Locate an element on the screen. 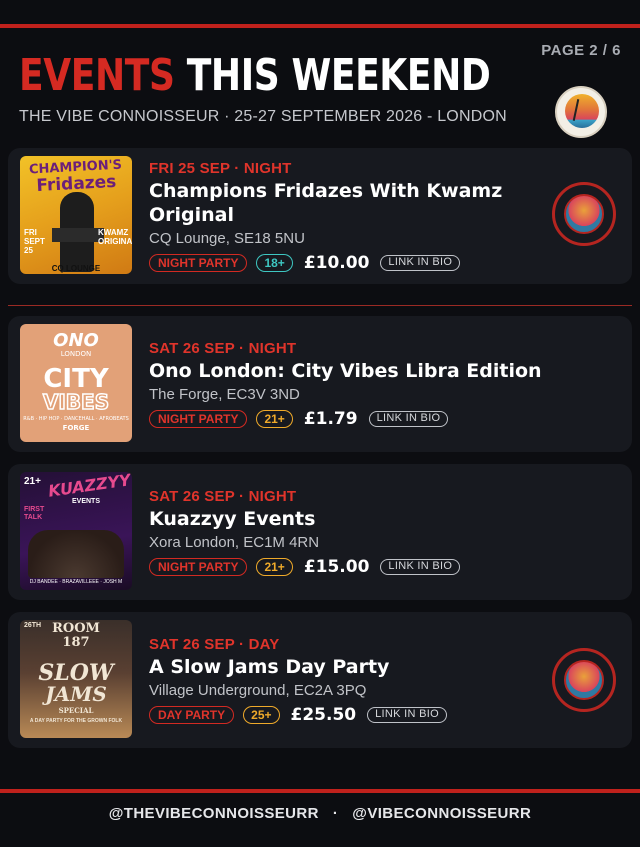 The image size is (640, 847). footer-handles: @THEVIBECONNOISSEURR · @VIBECONNOISSEURR is located at coordinates (320, 813).